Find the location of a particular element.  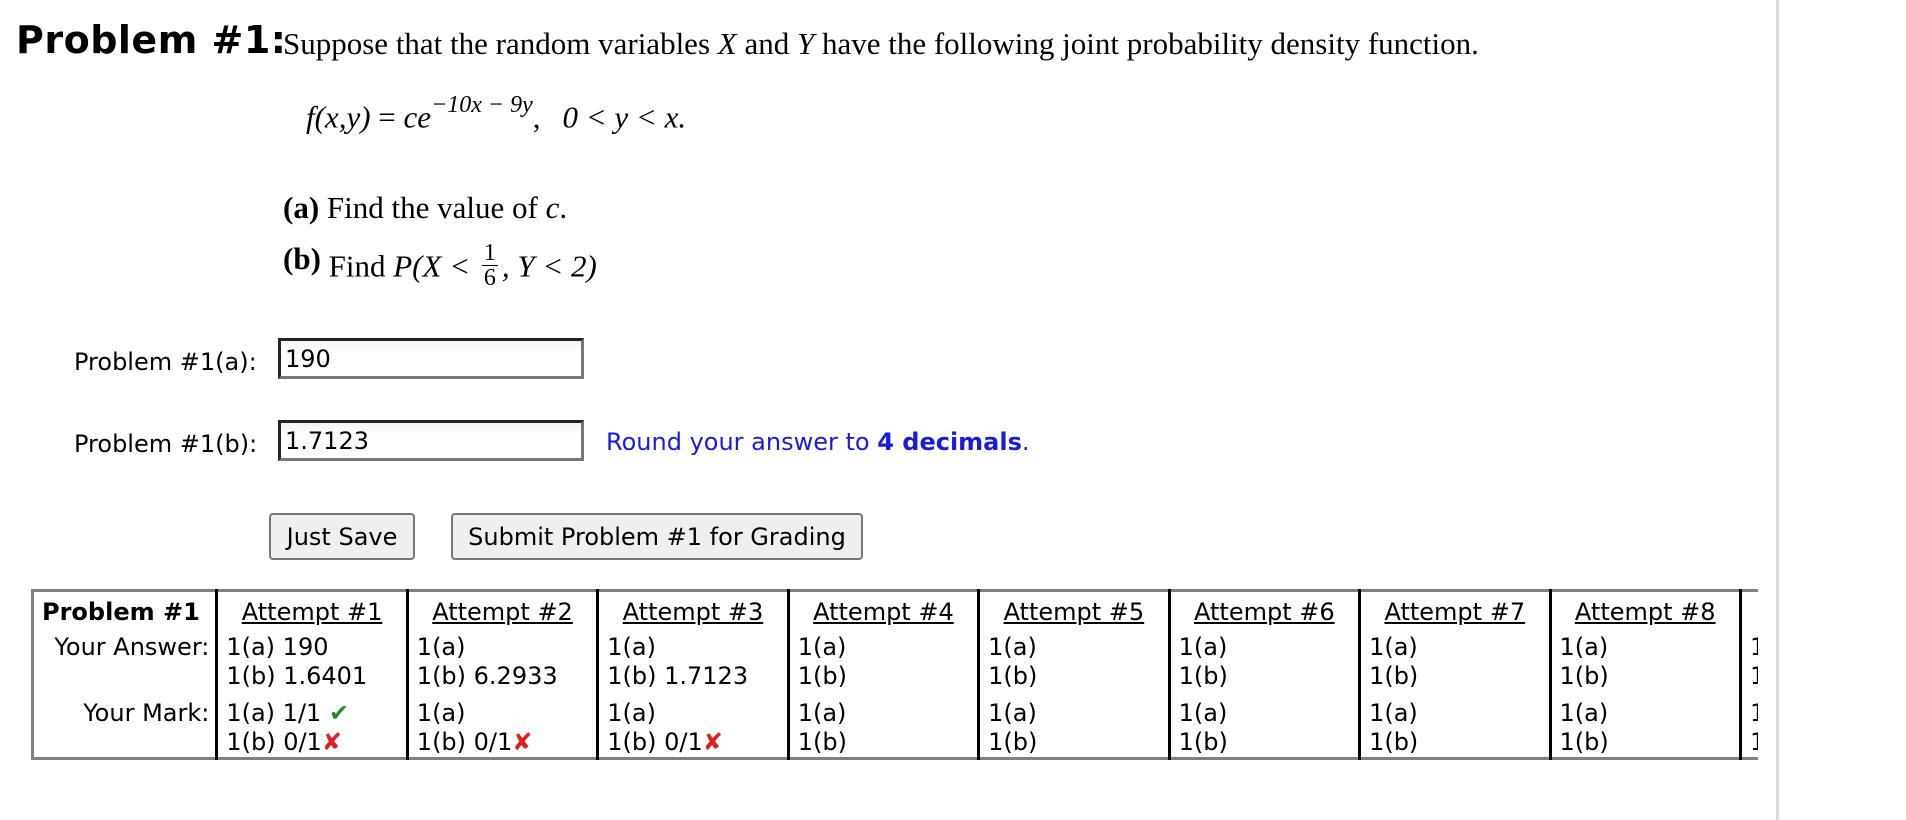

attempt-link: Attempt #5 is located at coordinates (1074, 612).